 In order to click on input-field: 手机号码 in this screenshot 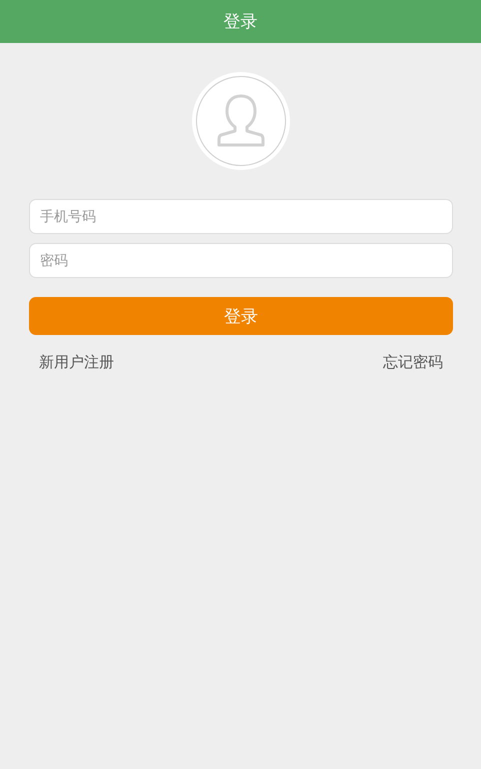, I will do `click(241, 216)`.